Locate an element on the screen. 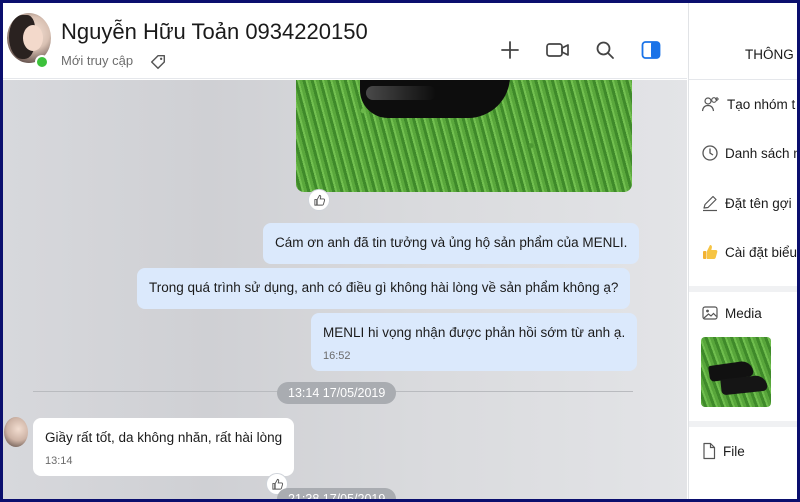 This screenshot has height=502, width=800. panel-divider is located at coordinates (743, 79).